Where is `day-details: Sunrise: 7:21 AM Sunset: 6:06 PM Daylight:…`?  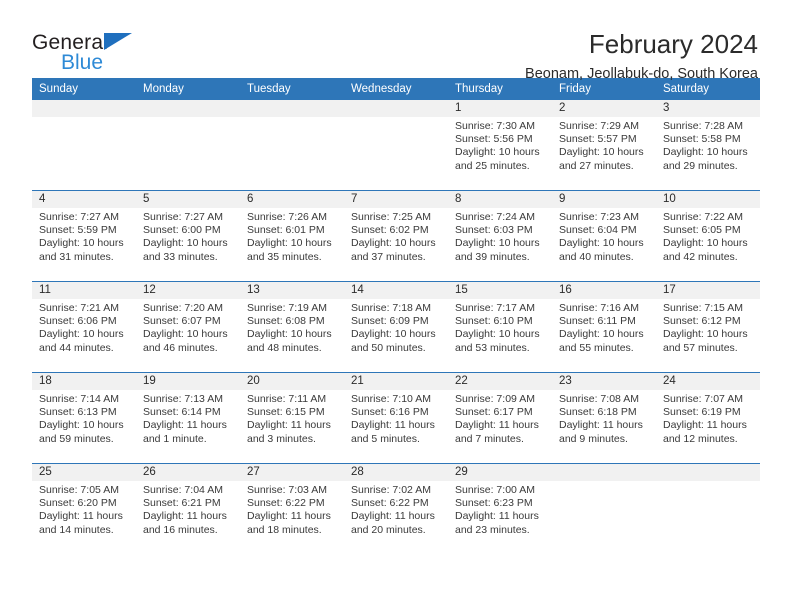
day-details: Sunrise: 7:21 AM Sunset: 6:06 PM Daylight:… is located at coordinates (84, 327).